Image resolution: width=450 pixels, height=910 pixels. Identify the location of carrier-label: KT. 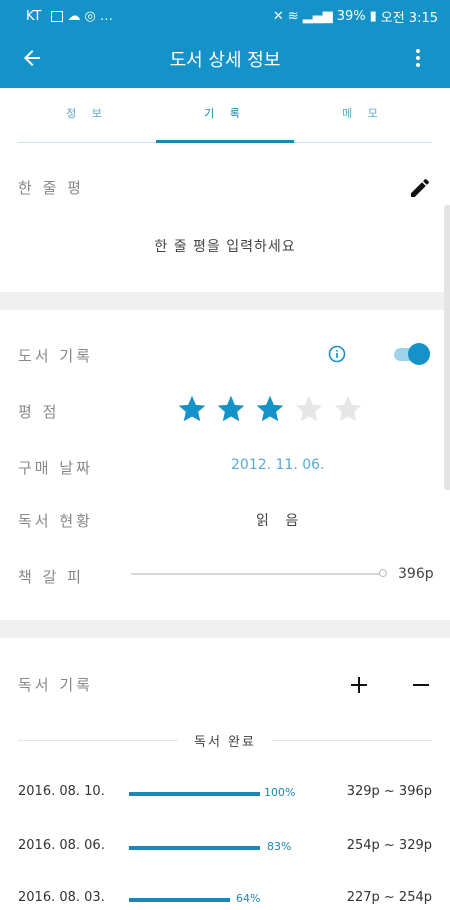
(34, 16).